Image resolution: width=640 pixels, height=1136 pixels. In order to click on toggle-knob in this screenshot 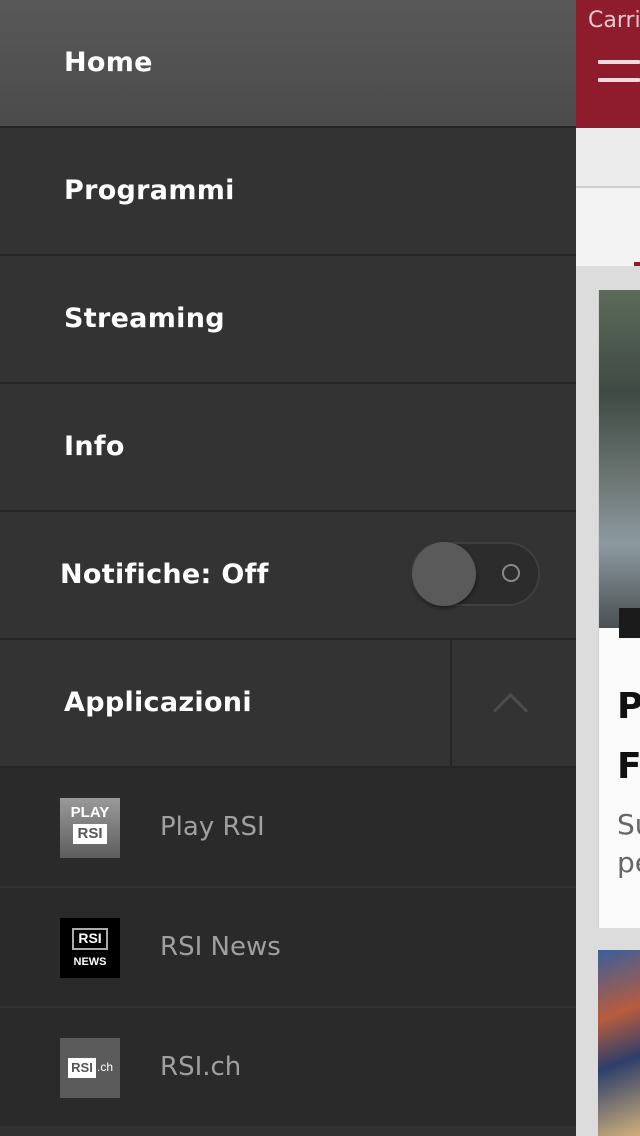, I will do `click(444, 574)`.